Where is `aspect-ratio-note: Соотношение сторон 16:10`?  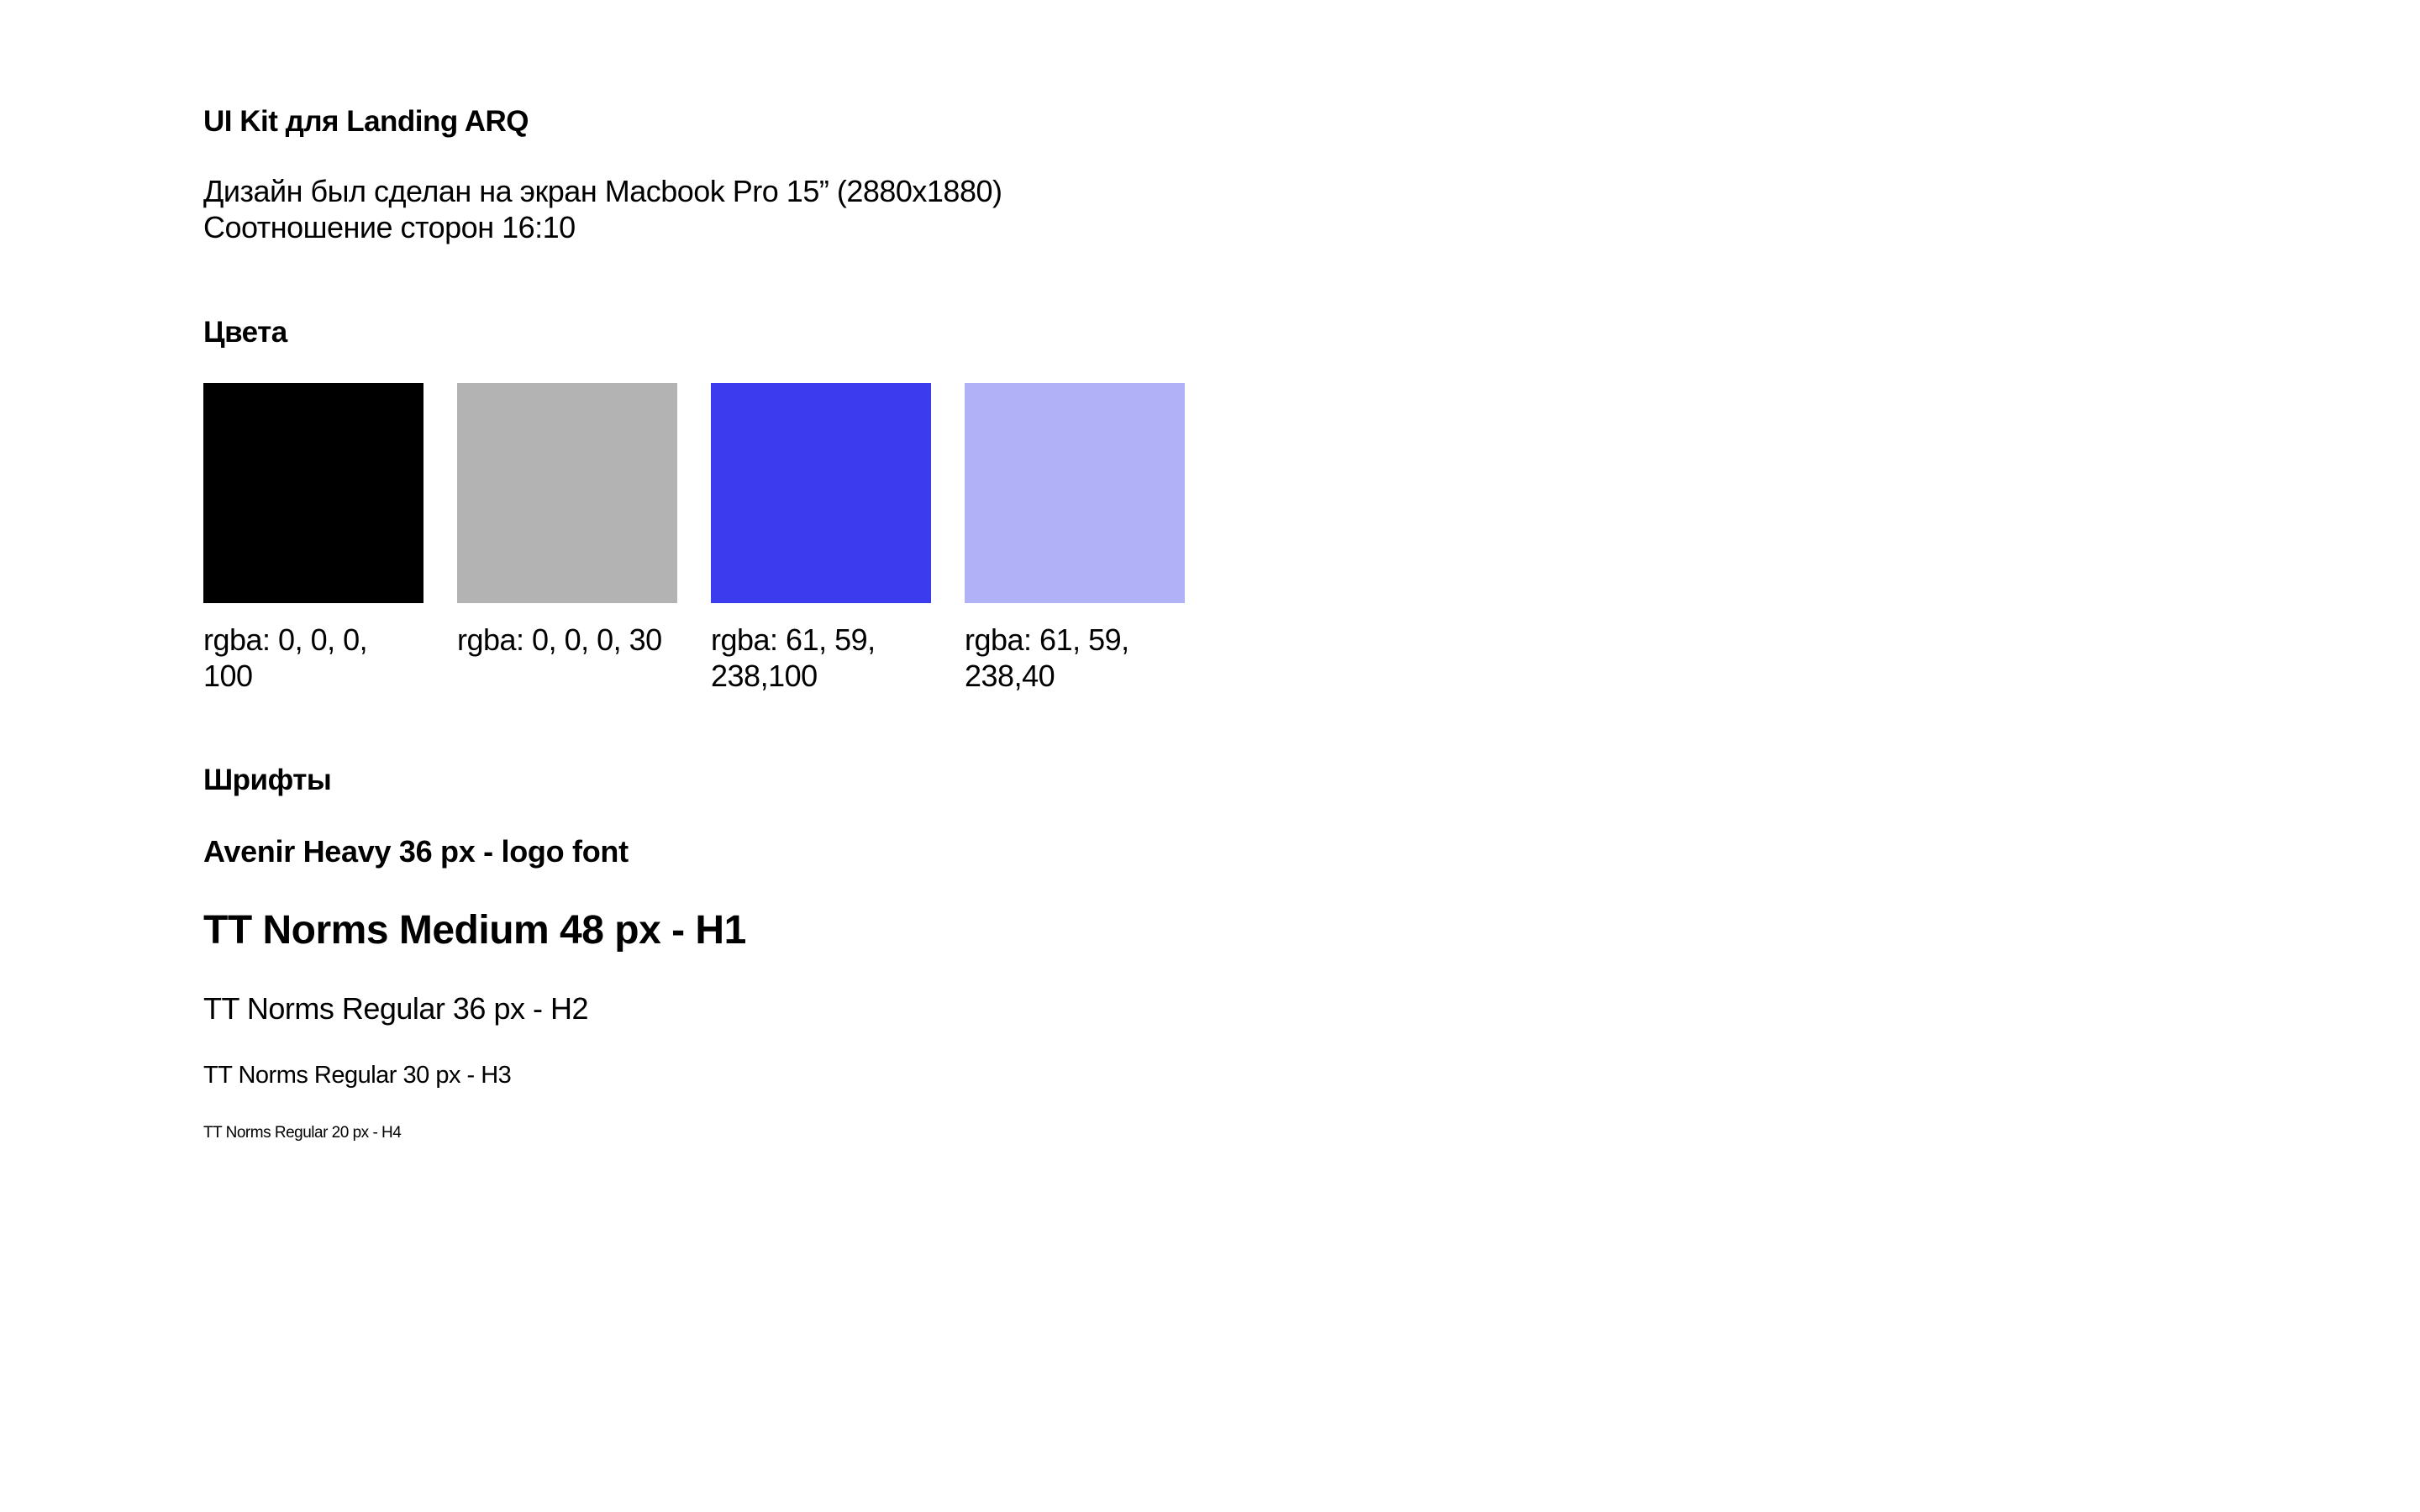 aspect-ratio-note: Соотношение сторон 16:10 is located at coordinates (390, 227).